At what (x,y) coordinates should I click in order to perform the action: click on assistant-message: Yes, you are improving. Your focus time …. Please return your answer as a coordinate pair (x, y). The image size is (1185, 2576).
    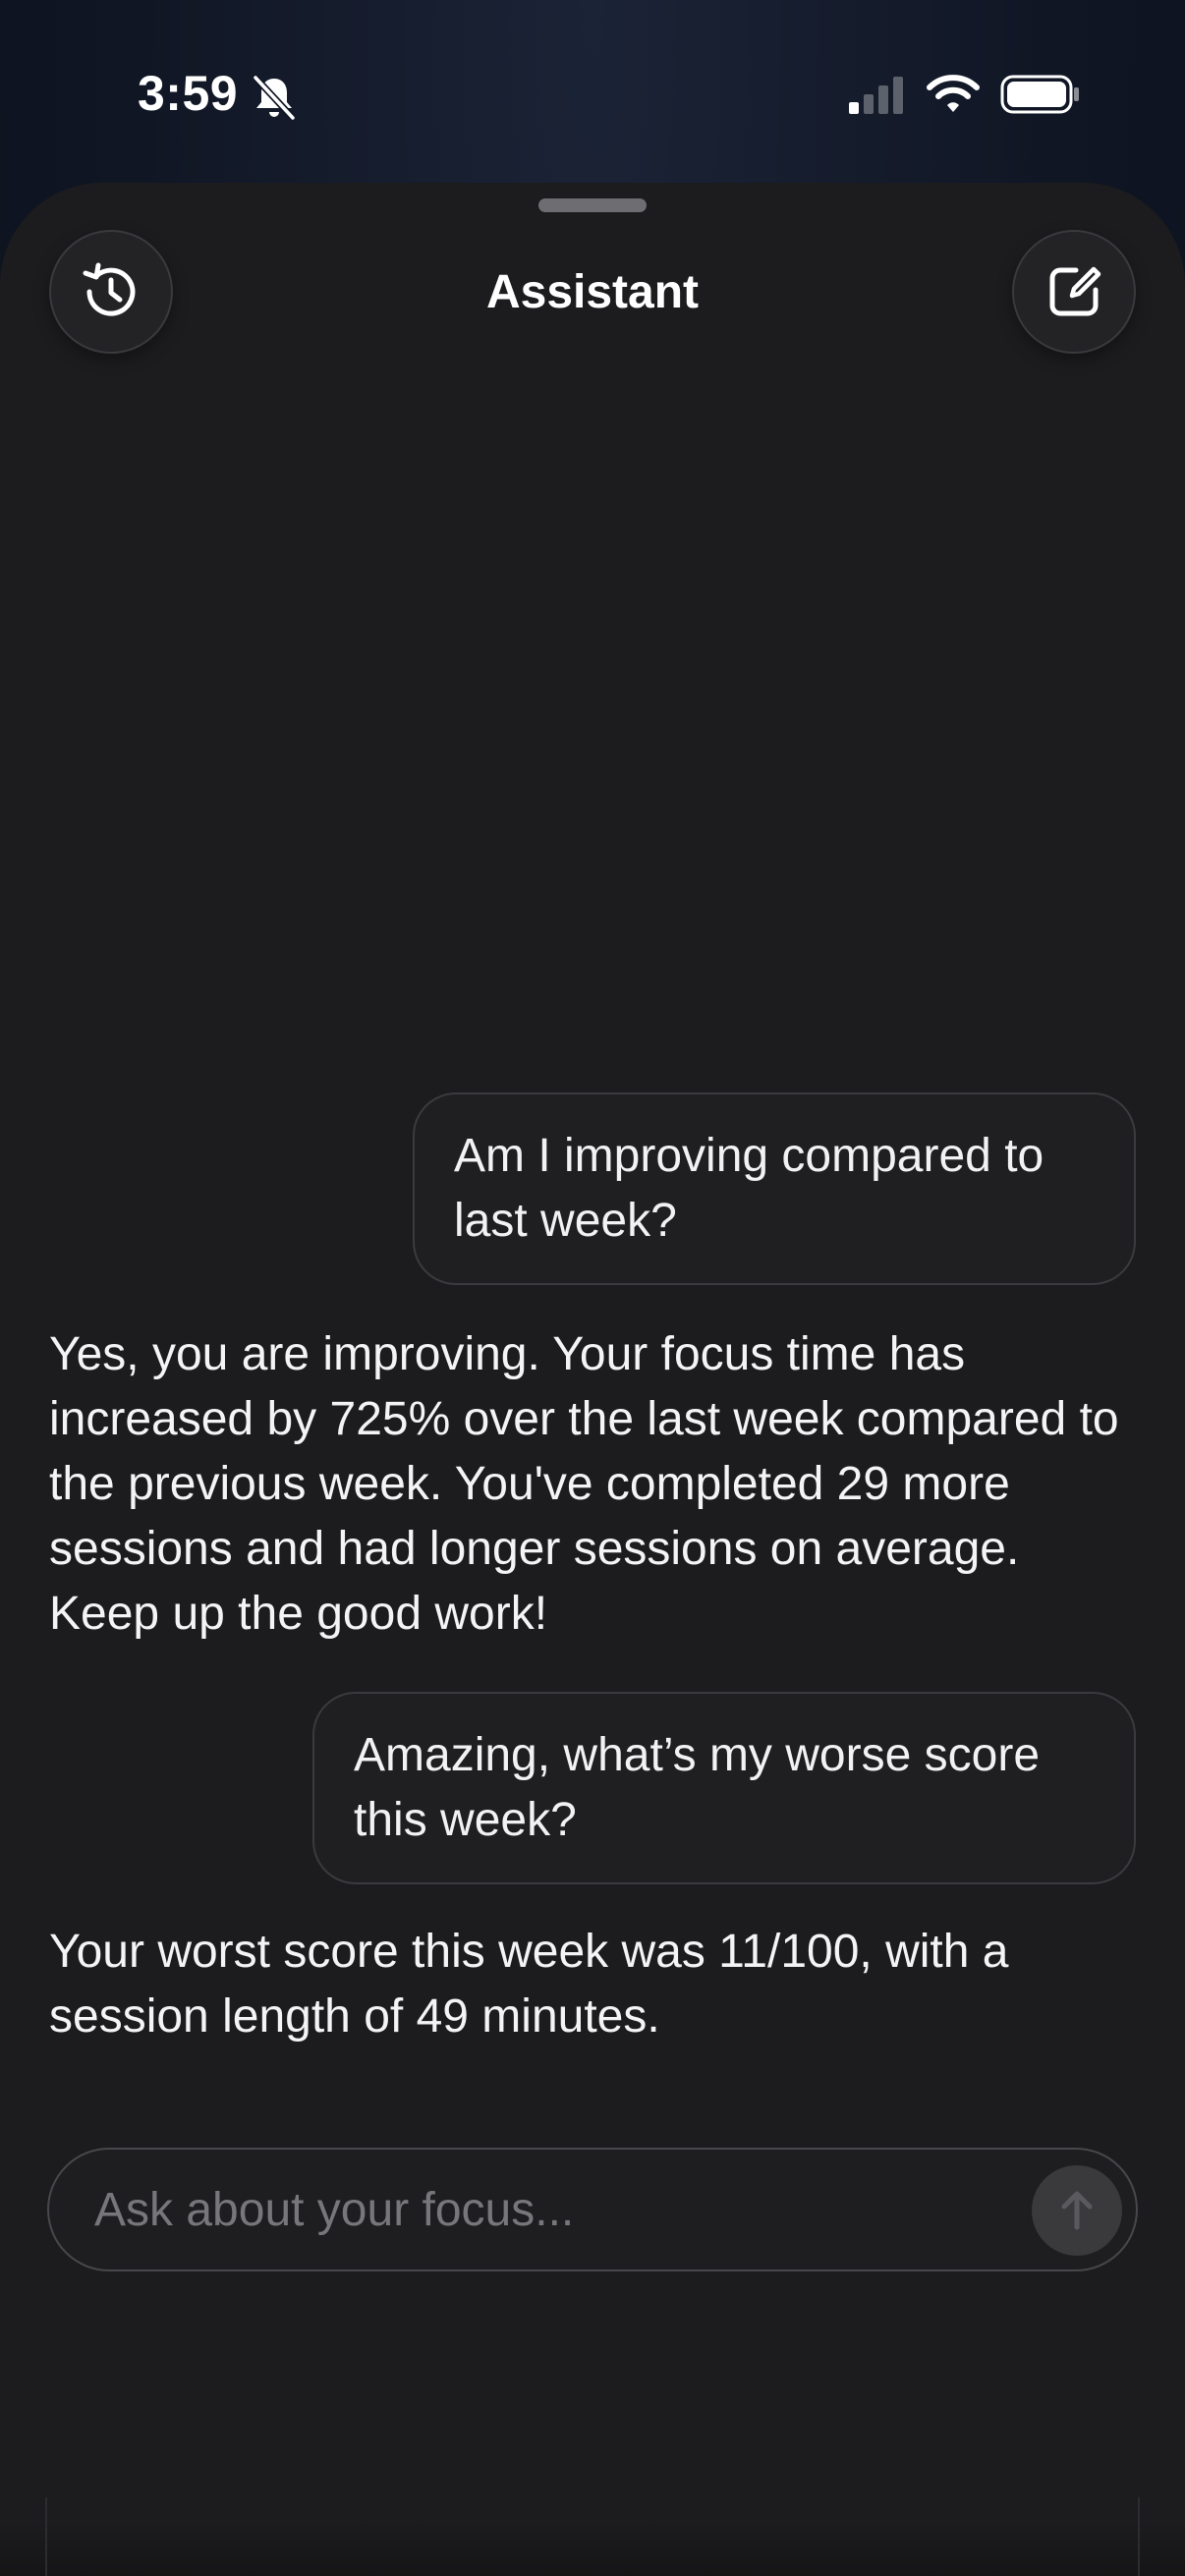
    Looking at the image, I should click on (584, 1484).